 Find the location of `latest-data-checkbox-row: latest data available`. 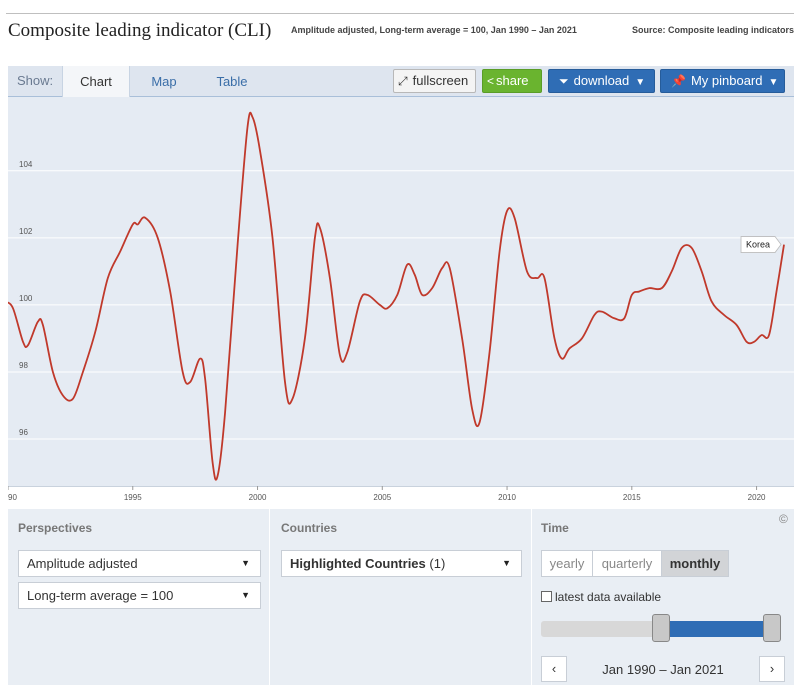

latest-data-checkbox-row: latest data available is located at coordinates (601, 597).